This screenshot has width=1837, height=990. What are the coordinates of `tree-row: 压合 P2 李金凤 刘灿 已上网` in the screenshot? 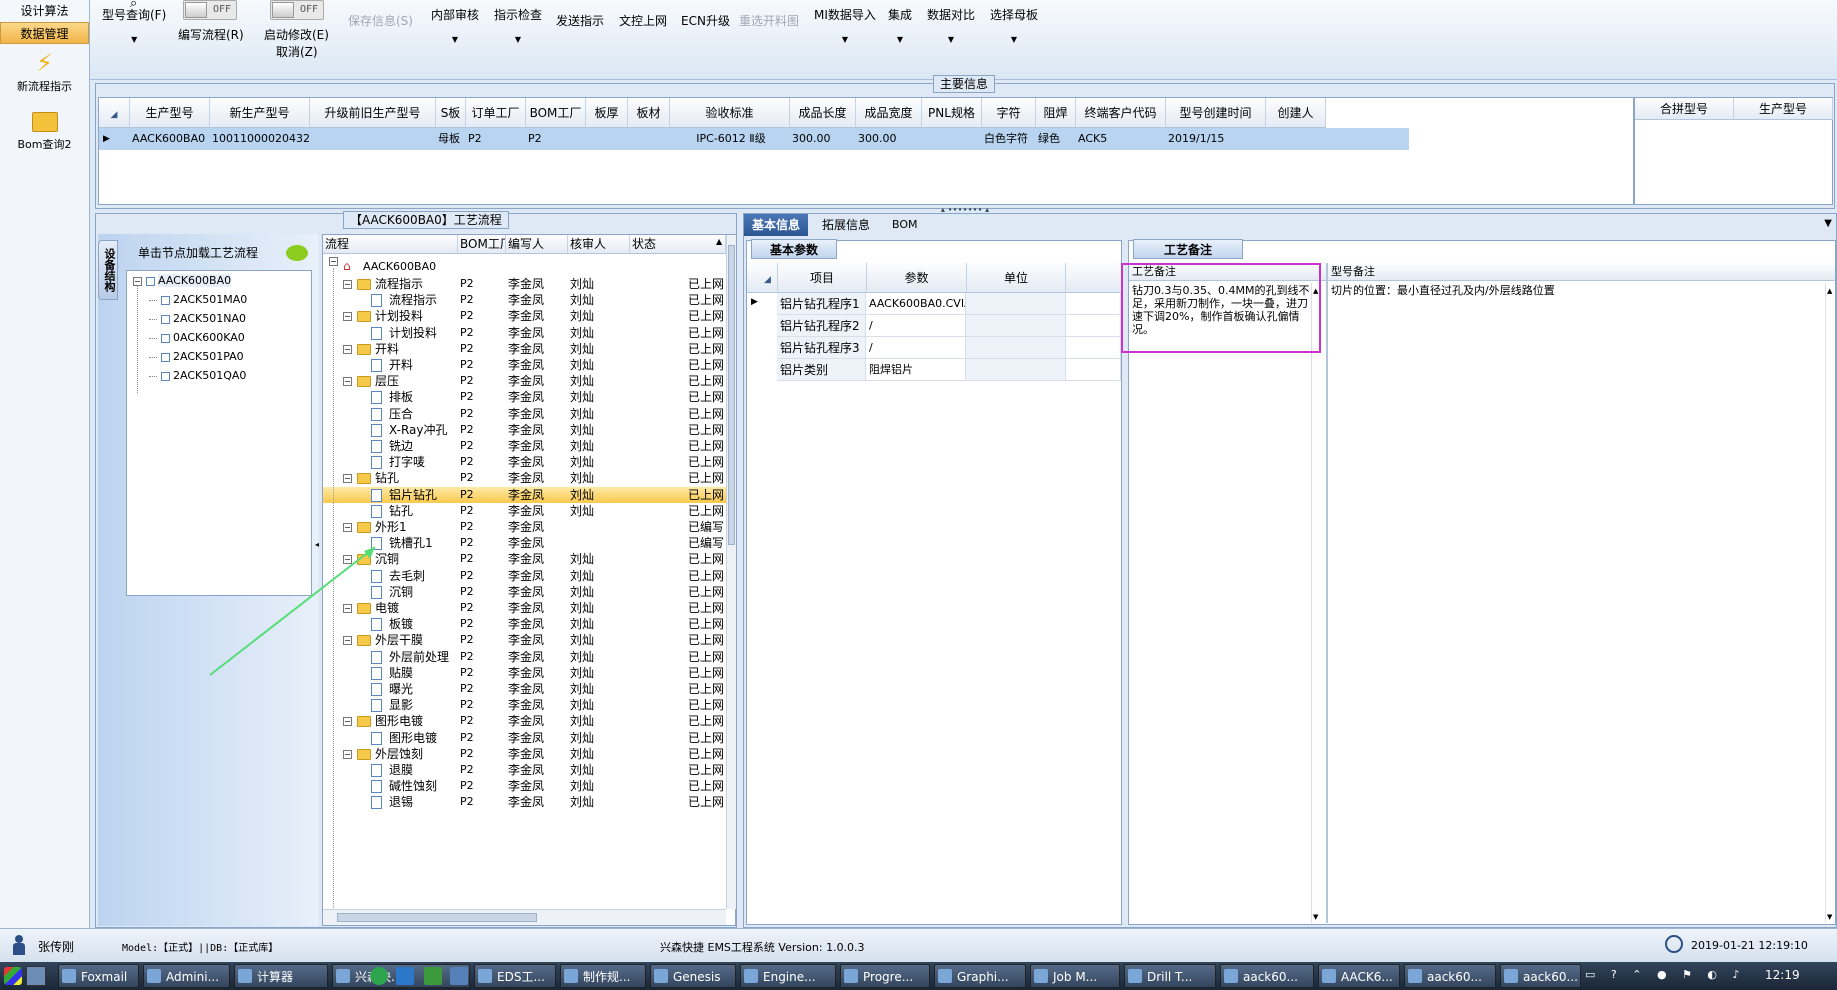 It's located at (524, 414).